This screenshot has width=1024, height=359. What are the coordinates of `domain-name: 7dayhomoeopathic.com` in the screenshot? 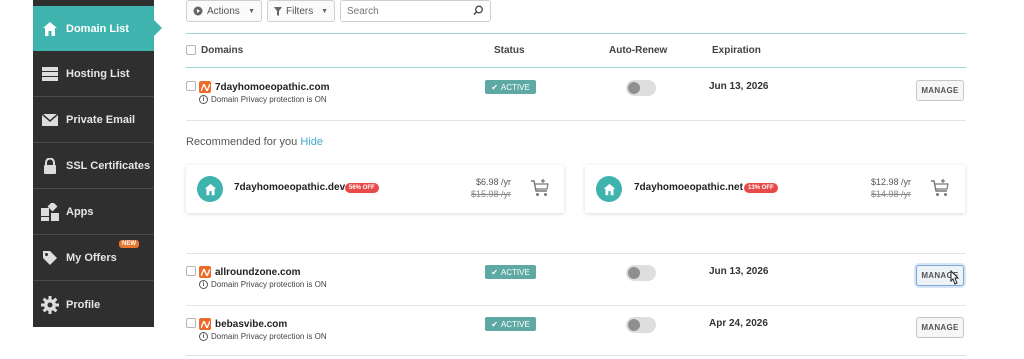 It's located at (272, 87).